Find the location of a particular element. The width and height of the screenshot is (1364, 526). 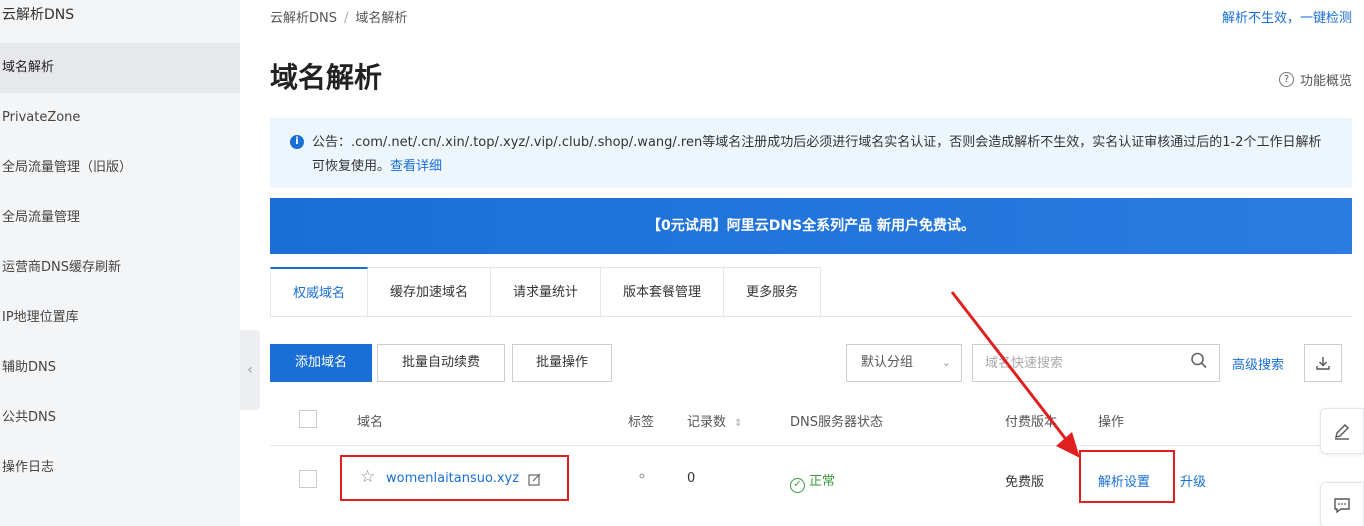

breadcrumb: 云解析DNS / 域名解析 is located at coordinates (338, 16).